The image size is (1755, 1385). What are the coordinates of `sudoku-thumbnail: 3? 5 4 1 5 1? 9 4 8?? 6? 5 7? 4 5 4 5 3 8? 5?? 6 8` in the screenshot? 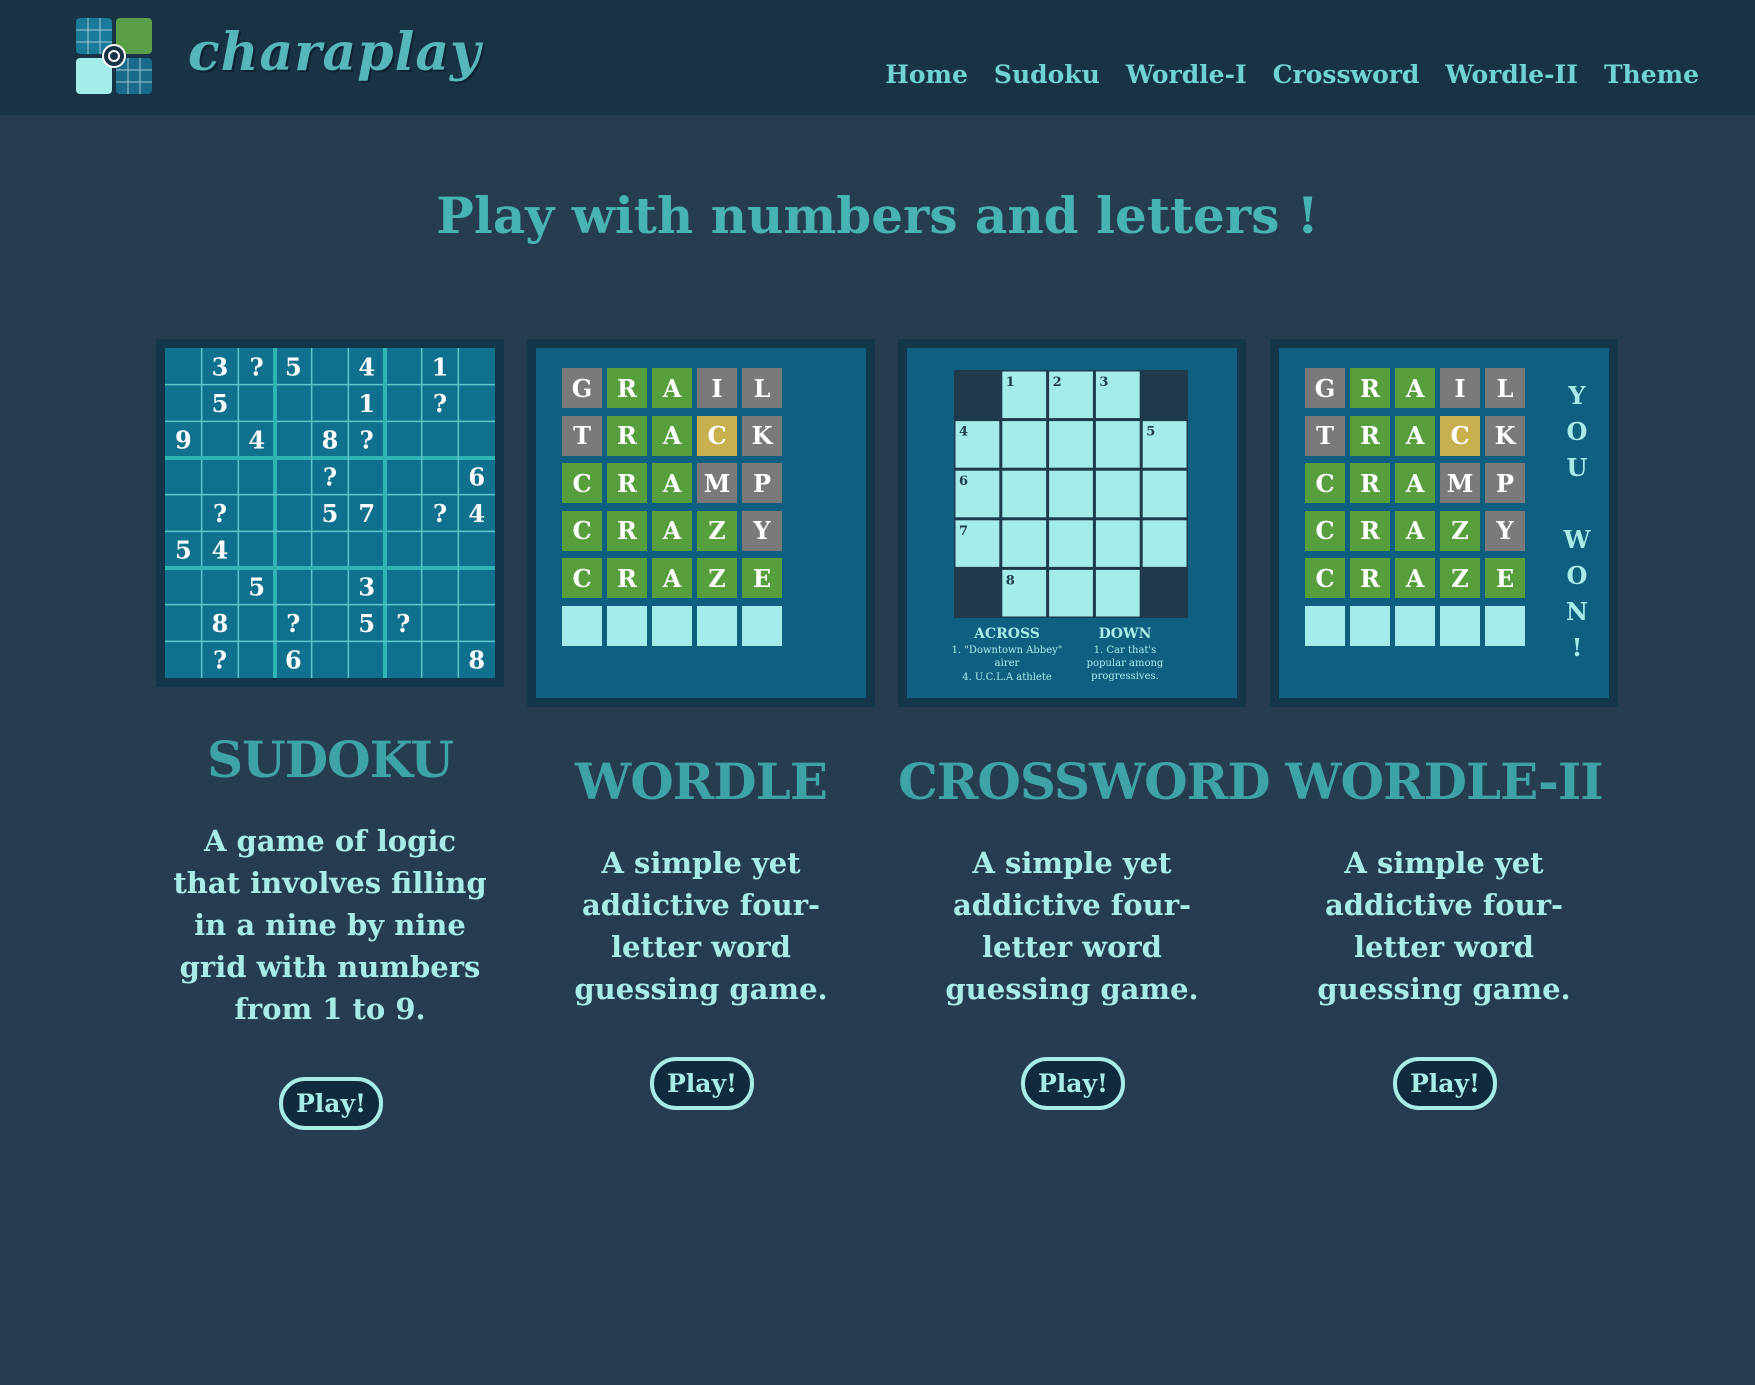 It's located at (330, 513).